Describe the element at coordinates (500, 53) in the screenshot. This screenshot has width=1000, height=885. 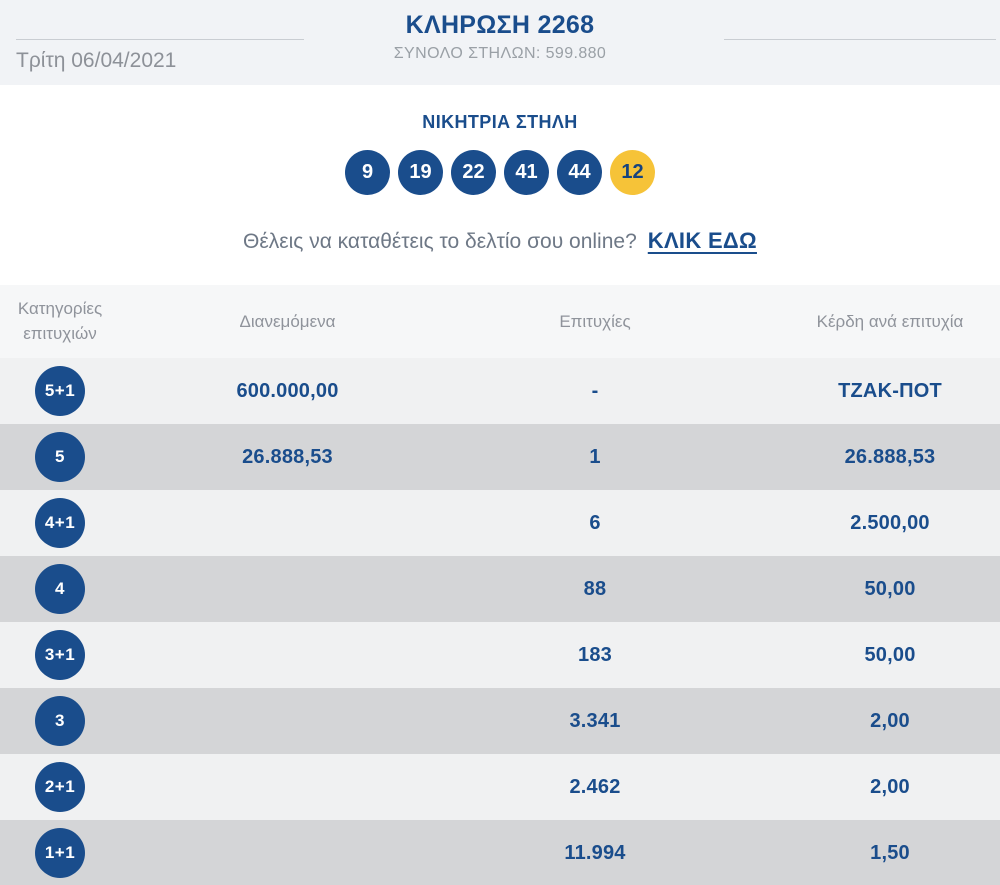
I see `columns-total: ΣΥΝΟΛΟ ΣΤΗΛΩΝ: 599.880` at that location.